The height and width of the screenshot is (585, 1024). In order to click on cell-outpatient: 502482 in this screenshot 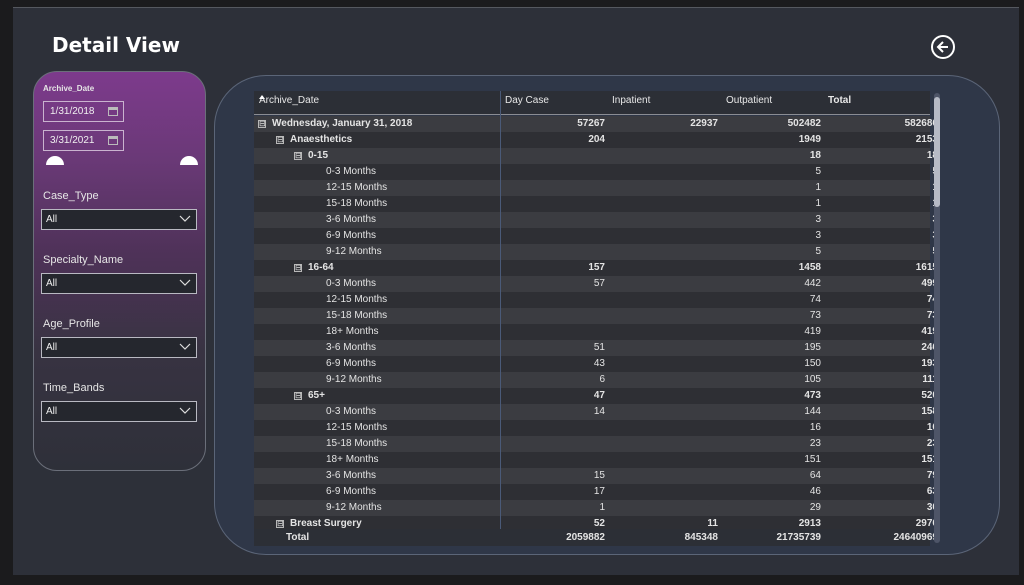, I will do `click(804, 123)`.